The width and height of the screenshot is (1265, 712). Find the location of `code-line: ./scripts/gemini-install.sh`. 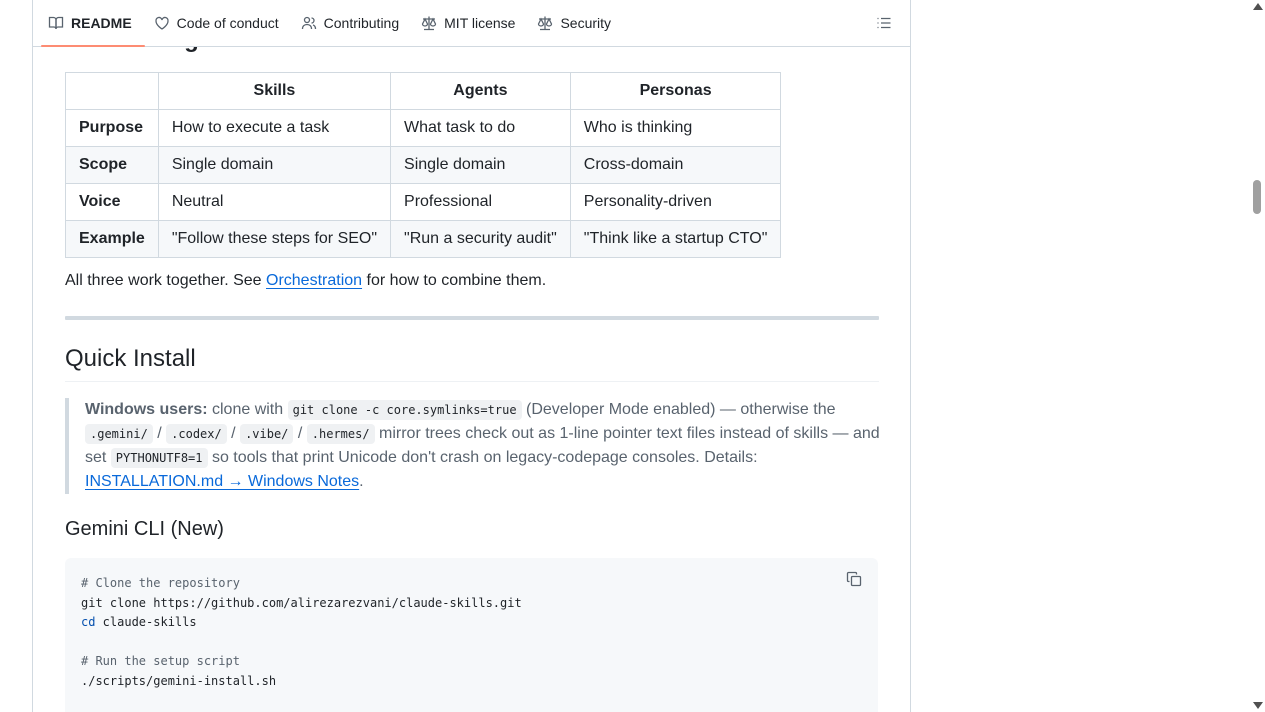

code-line: ./scripts/gemini-install.sh is located at coordinates (179, 680).